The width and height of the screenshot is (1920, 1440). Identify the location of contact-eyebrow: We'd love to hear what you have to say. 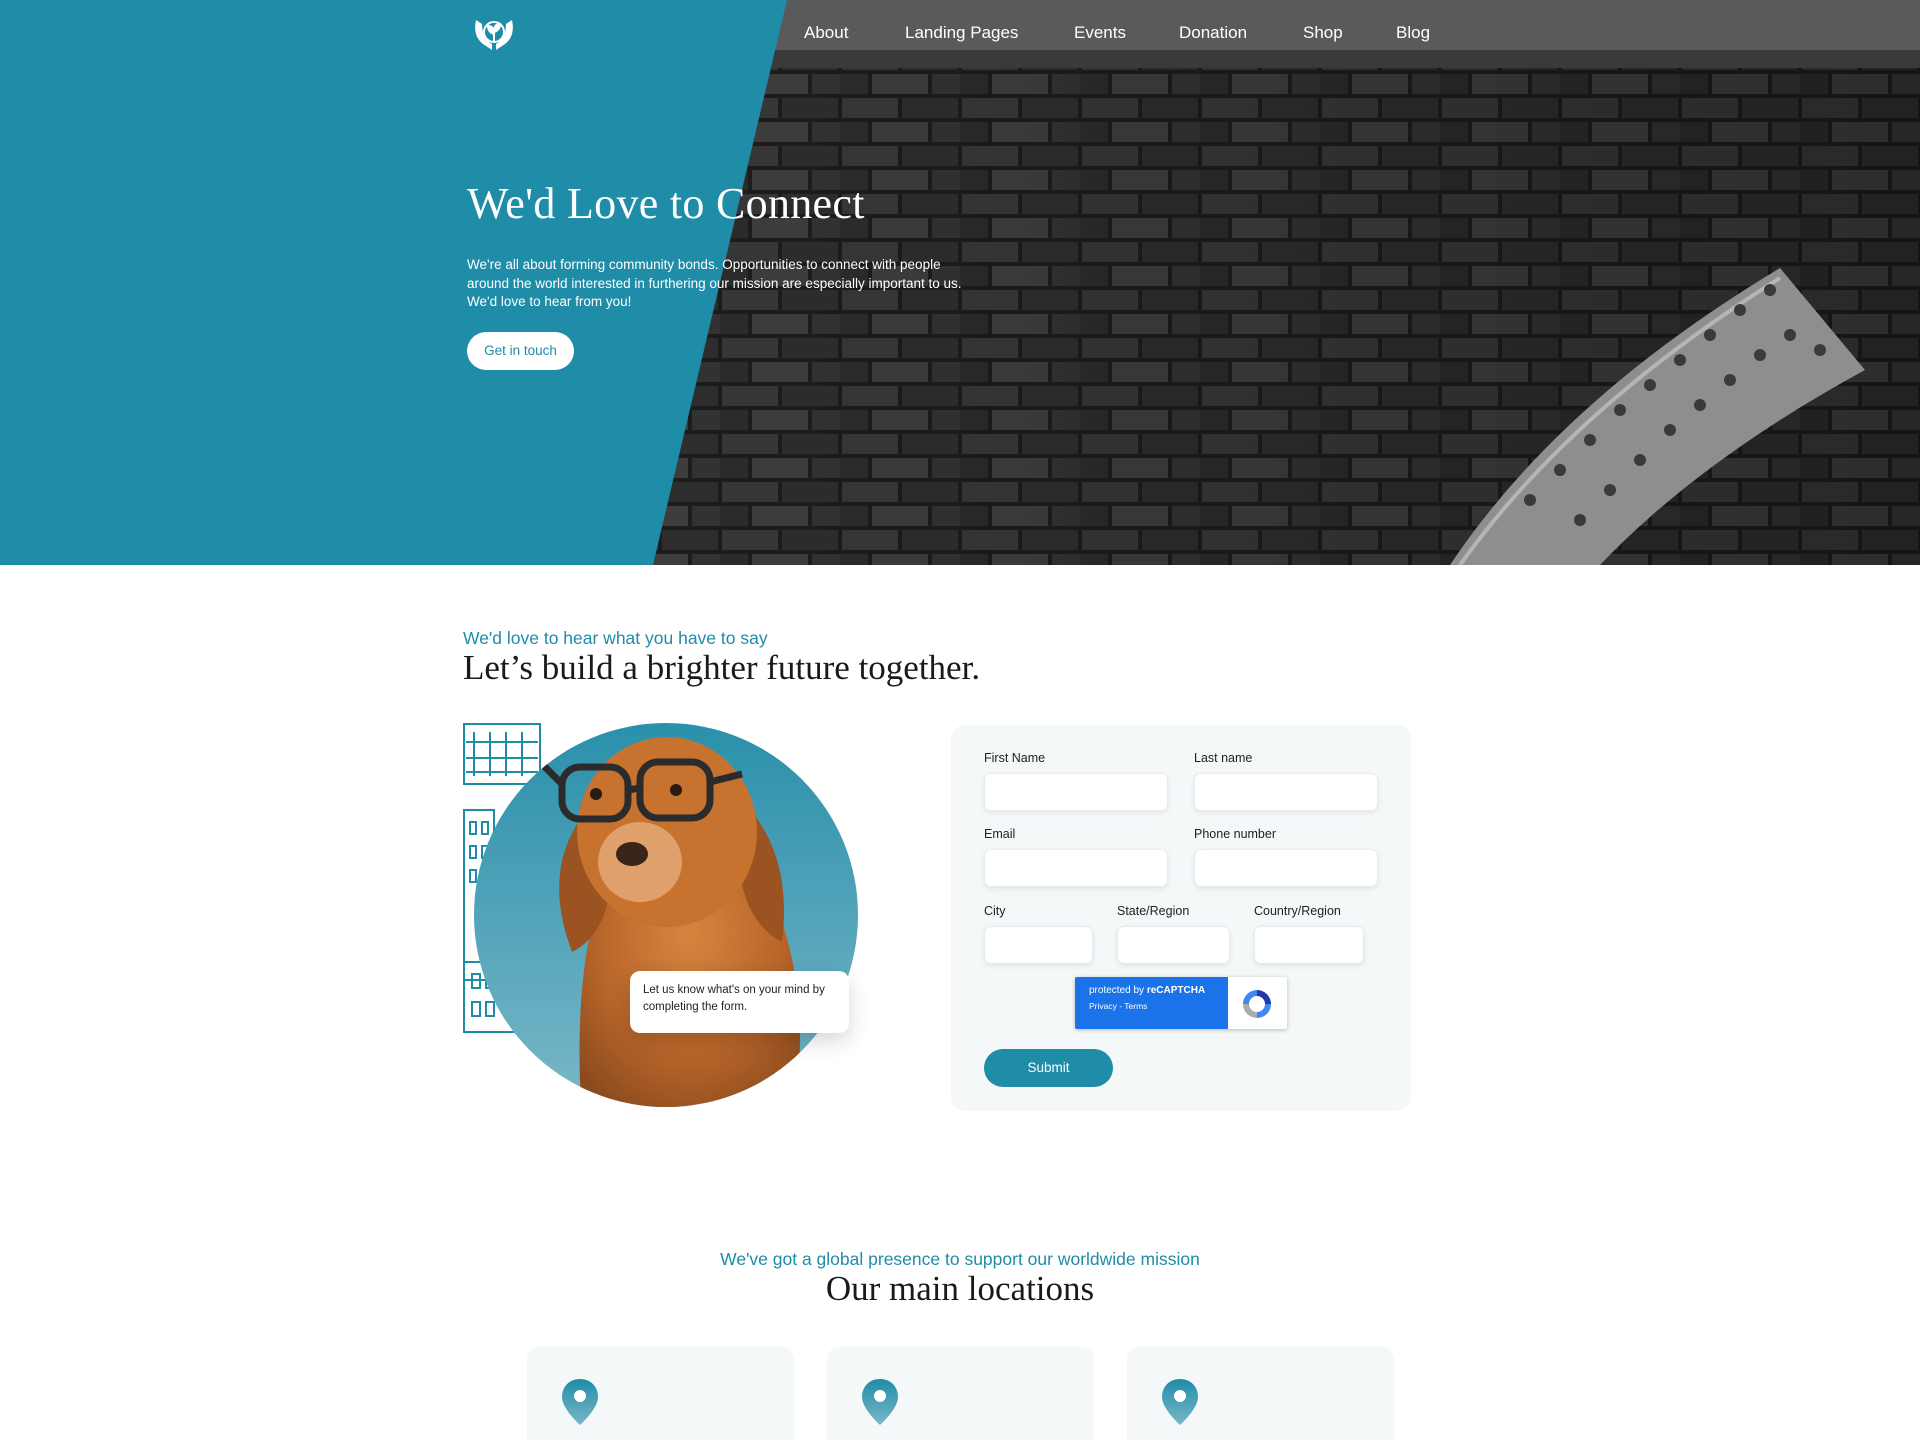
(615, 638).